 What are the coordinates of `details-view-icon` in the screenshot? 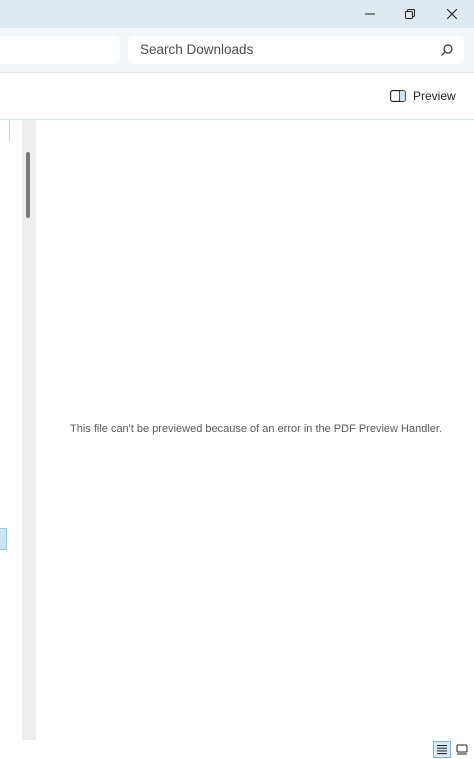 It's located at (442, 750).